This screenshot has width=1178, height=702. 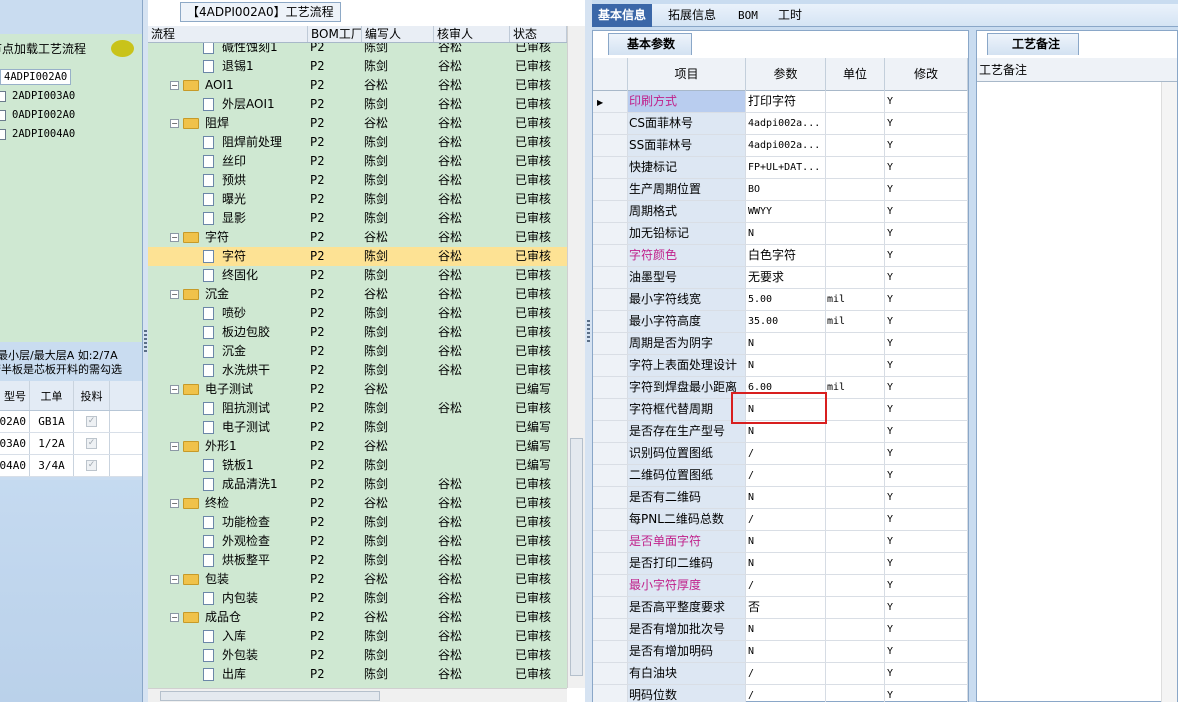 I want to click on tree-root-node: 4ADPI002A0, so click(x=36, y=77).